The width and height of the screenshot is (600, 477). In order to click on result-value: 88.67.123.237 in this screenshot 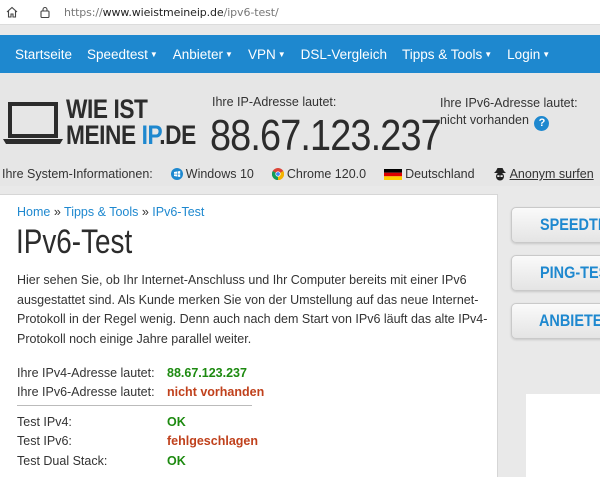, I will do `click(207, 372)`.